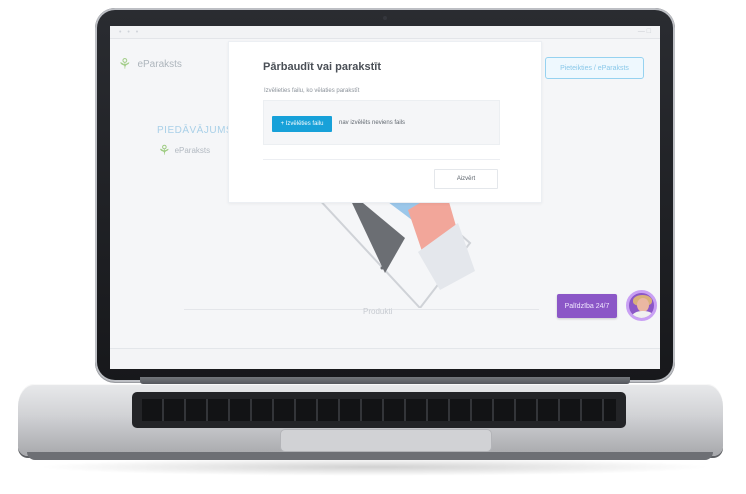 This screenshot has height=494, width=746. What do you see at coordinates (386, 440) in the screenshot?
I see `trackpad` at bounding box center [386, 440].